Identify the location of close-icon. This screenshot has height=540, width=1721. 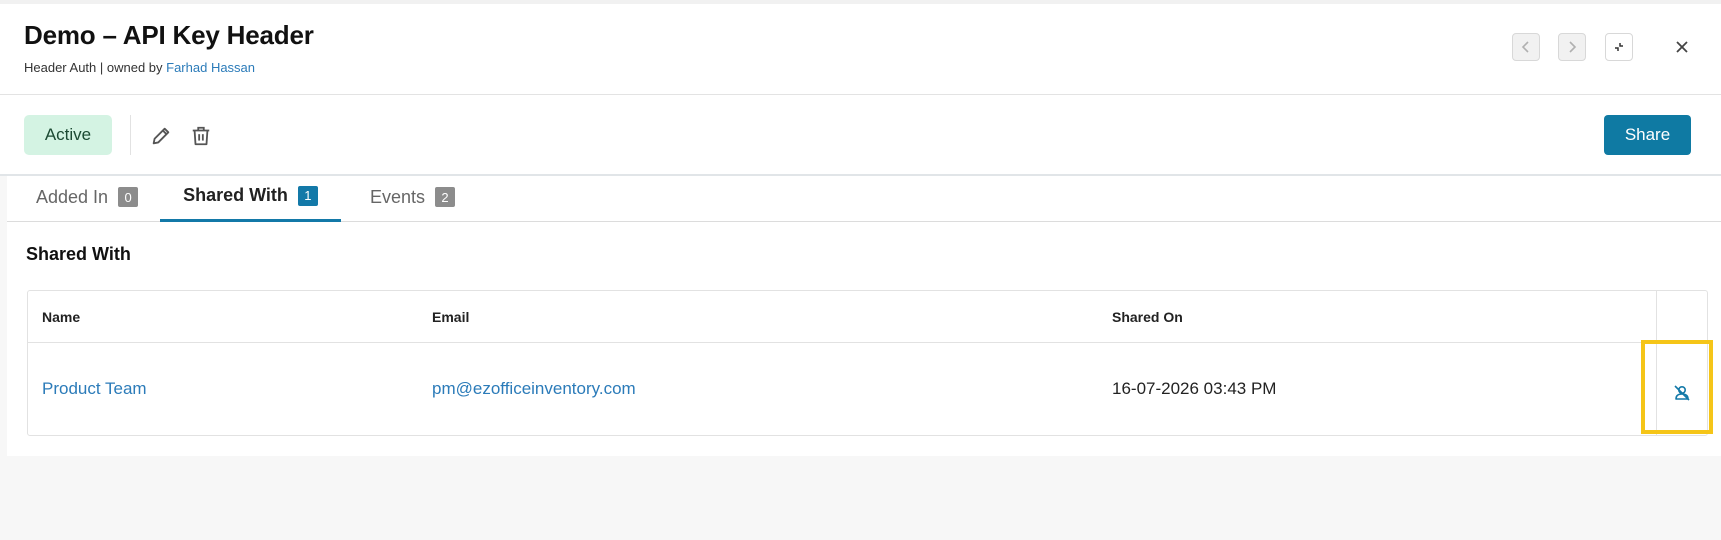
(1682, 47).